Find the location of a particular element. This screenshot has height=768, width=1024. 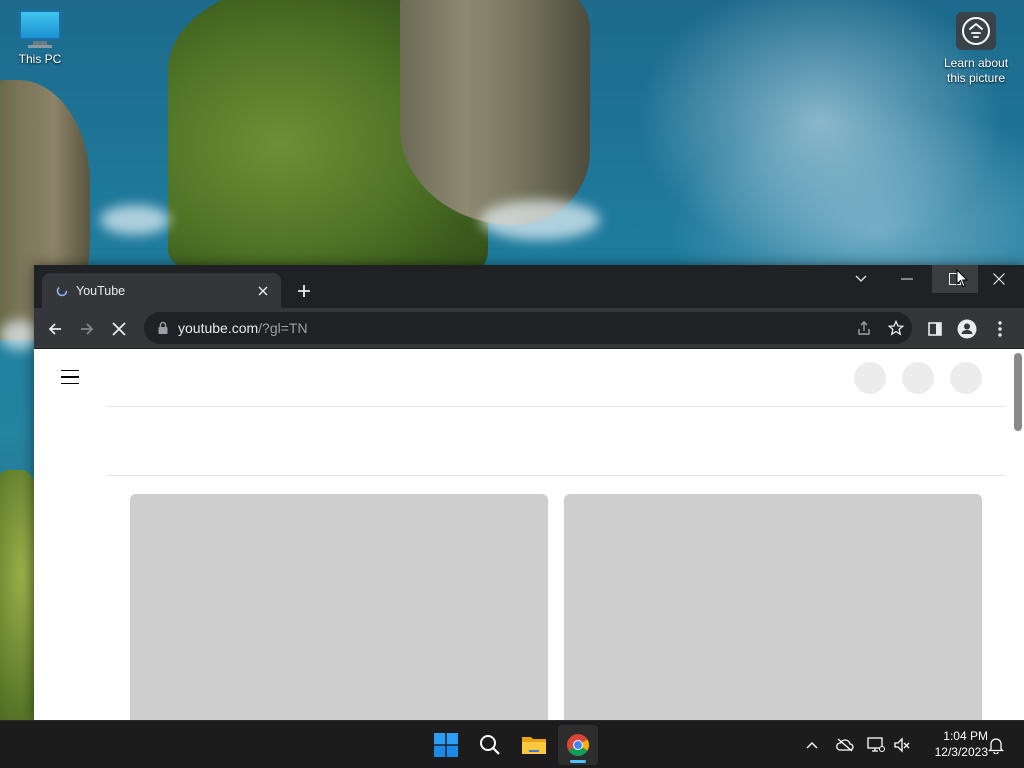

share-icon is located at coordinates (864, 328).